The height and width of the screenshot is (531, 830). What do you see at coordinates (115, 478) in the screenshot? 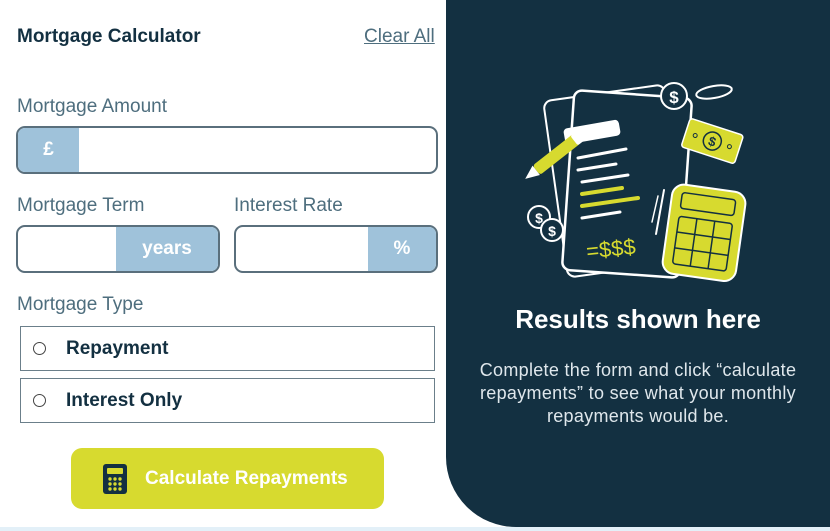
I see `calculator-icon` at bounding box center [115, 478].